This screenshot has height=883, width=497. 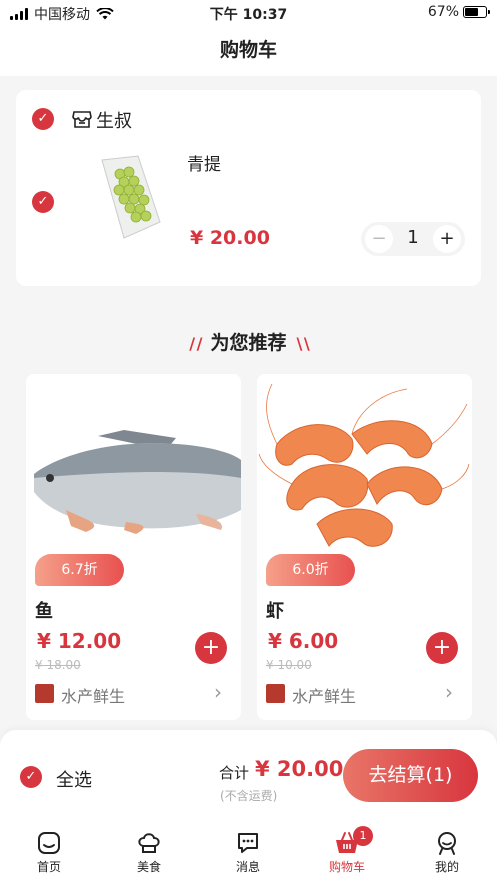 I want to click on checkout-bar: ✓ 全选 合计 ¥ 20.00 (不含运费) 去结算(1), so click(x=248, y=776).